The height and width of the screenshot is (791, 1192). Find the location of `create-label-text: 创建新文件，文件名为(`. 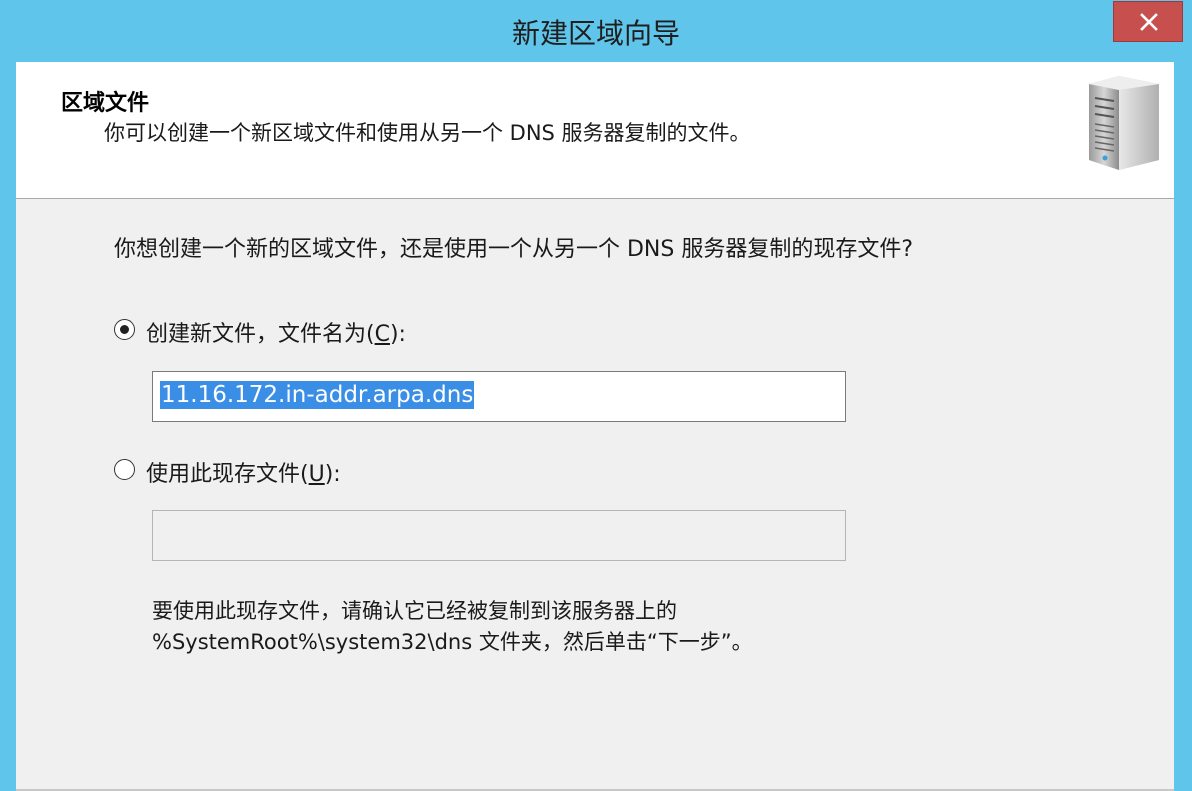

create-label-text: 创建新文件，文件名为( is located at coordinates (260, 334).